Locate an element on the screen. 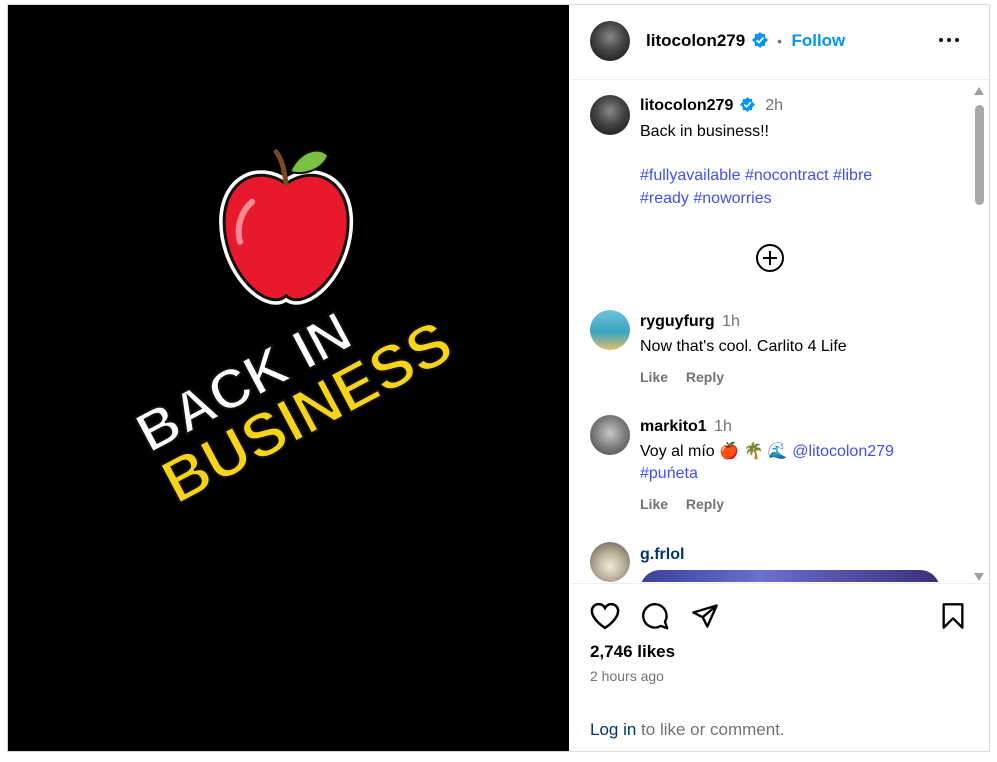  hashtag-link: #noworries is located at coordinates (732, 198).